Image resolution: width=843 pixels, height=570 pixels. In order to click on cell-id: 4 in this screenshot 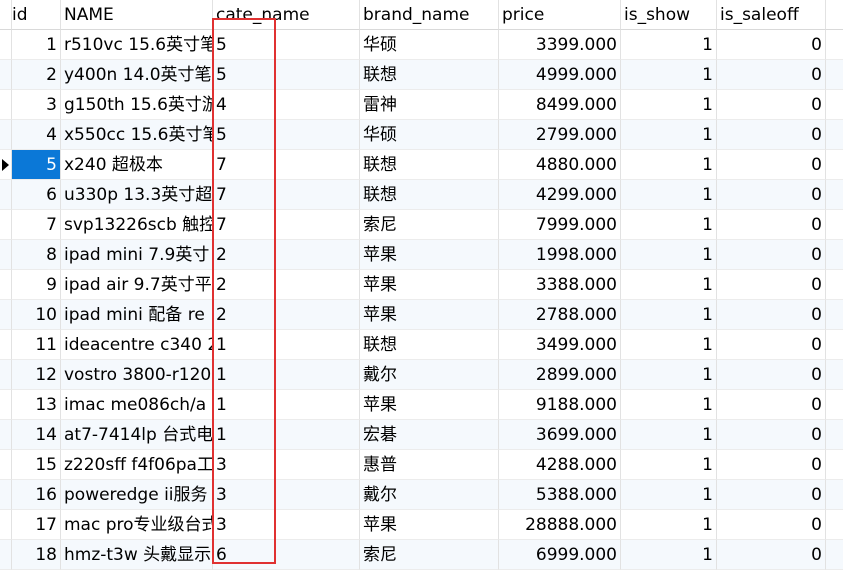, I will do `click(36, 135)`.